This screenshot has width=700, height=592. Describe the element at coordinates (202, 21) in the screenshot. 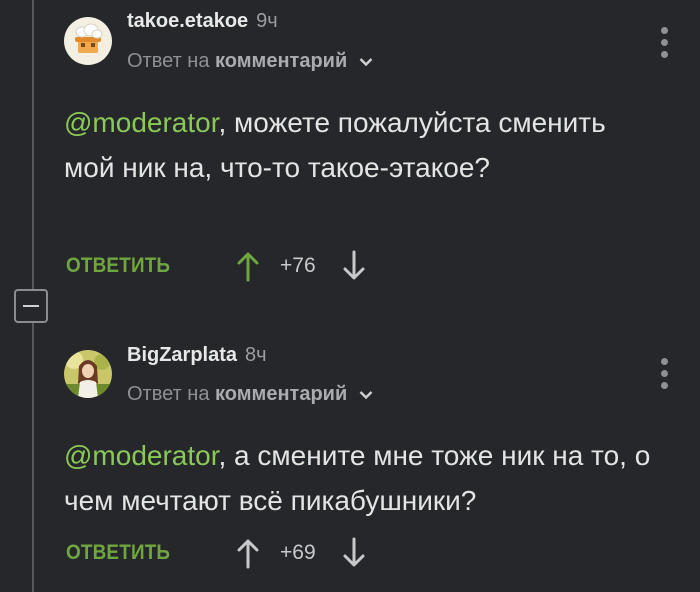

I see `username: takoe.etakoe 9ч` at that location.